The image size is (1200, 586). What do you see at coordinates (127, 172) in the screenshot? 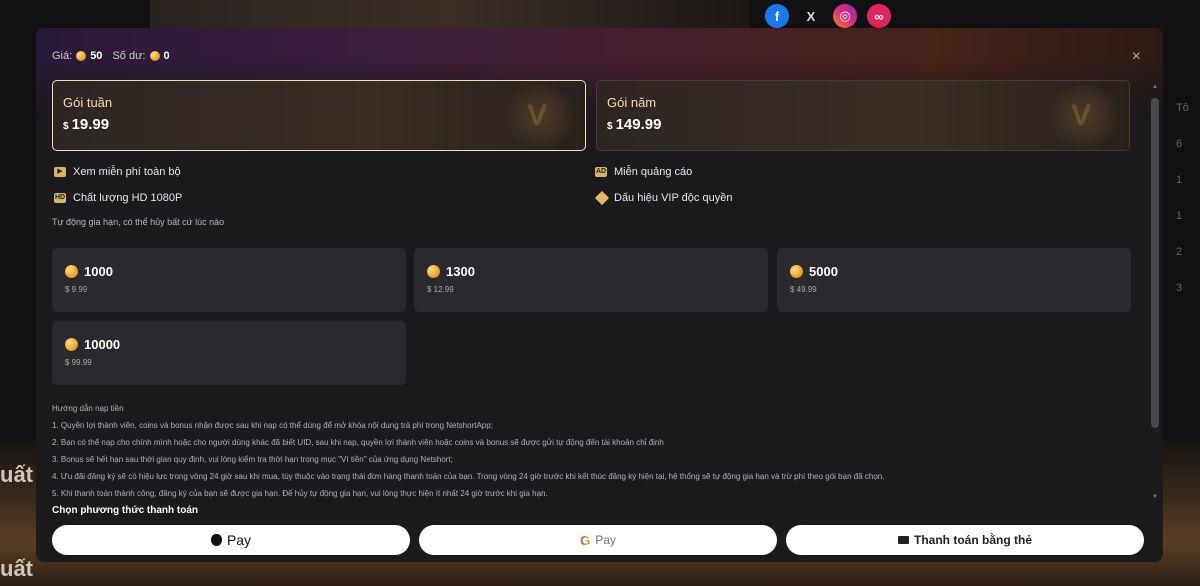
I see `benefit-label: Xem miễn phí toàn bộ` at bounding box center [127, 172].